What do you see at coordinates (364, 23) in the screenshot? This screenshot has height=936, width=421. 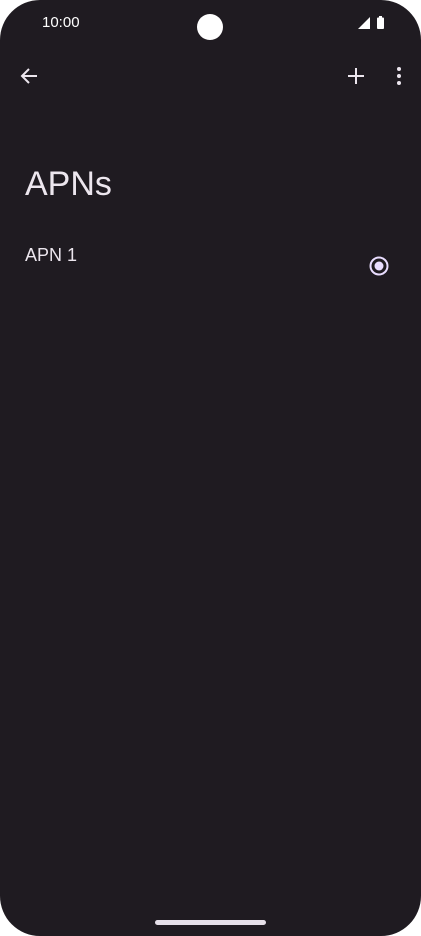 I see `signal-icon` at bounding box center [364, 23].